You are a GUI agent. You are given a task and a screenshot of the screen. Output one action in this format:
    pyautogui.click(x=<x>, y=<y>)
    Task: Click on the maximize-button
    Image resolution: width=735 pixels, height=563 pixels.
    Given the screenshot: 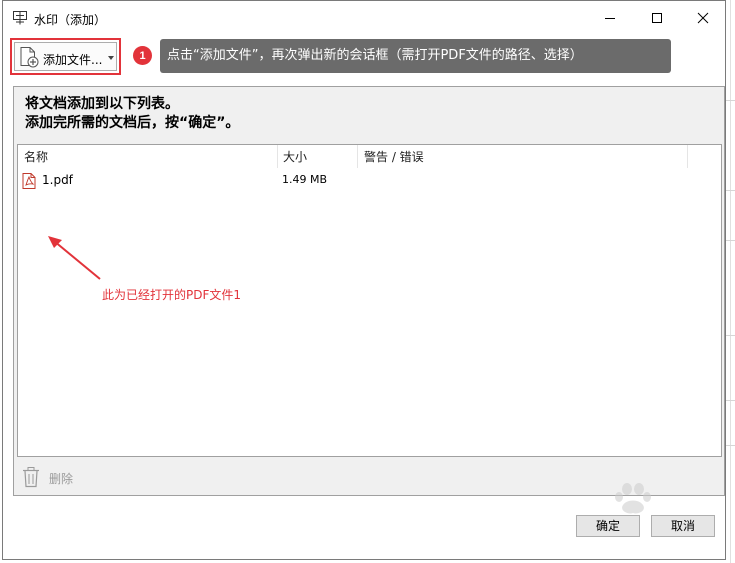 What is the action you would take?
    pyautogui.click(x=657, y=18)
    